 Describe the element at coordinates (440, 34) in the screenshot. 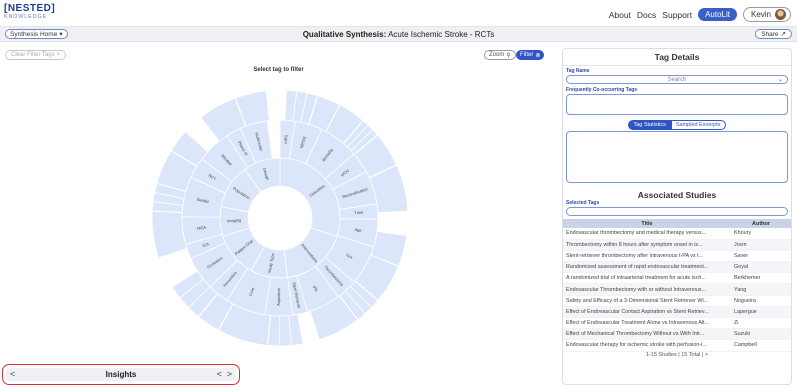

I see `page-title-name: Acute Ischemic Stroke - RCTs` at that location.